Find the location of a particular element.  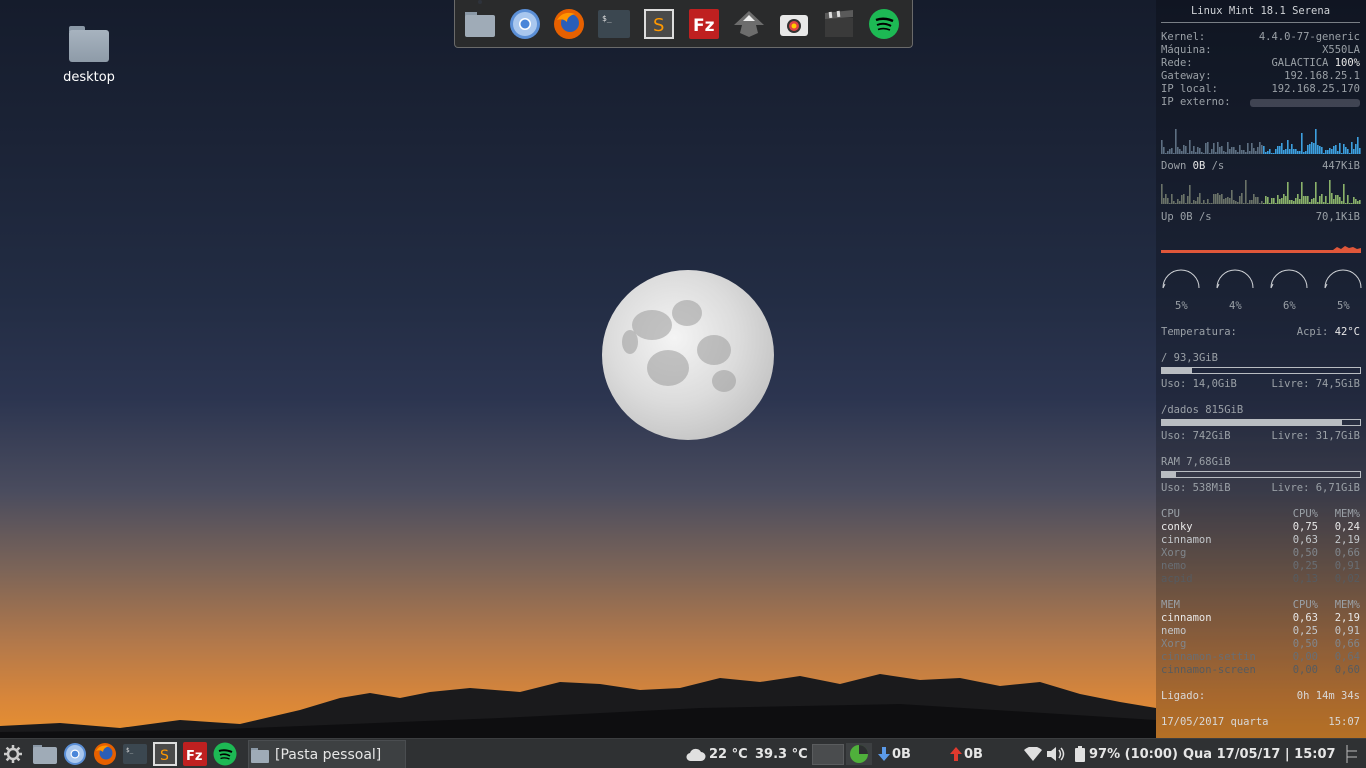

horizon-hills is located at coordinates (578, 706).